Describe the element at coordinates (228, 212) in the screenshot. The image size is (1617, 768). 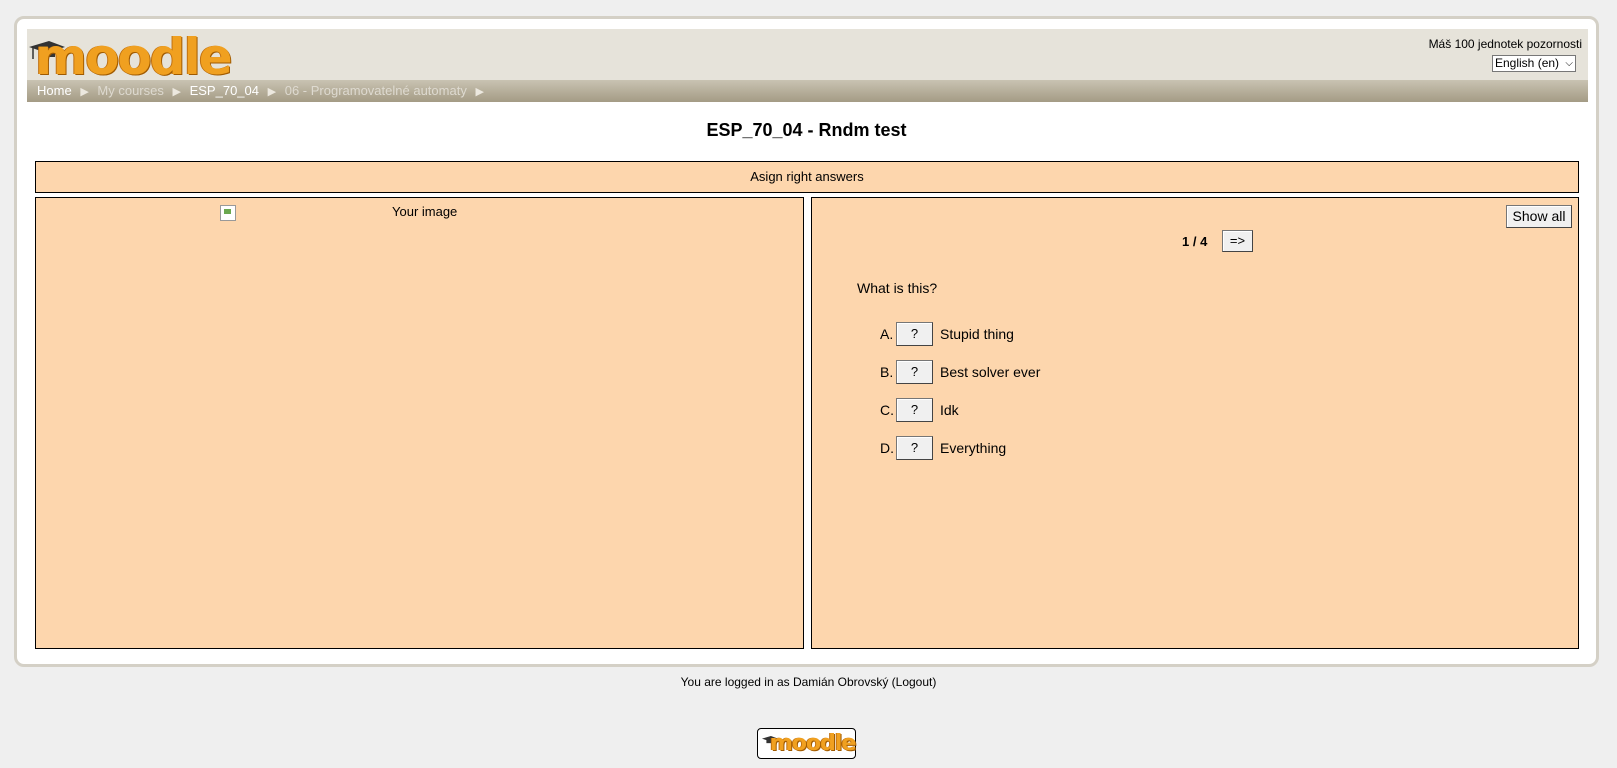
I see `broken-image-icon` at that location.